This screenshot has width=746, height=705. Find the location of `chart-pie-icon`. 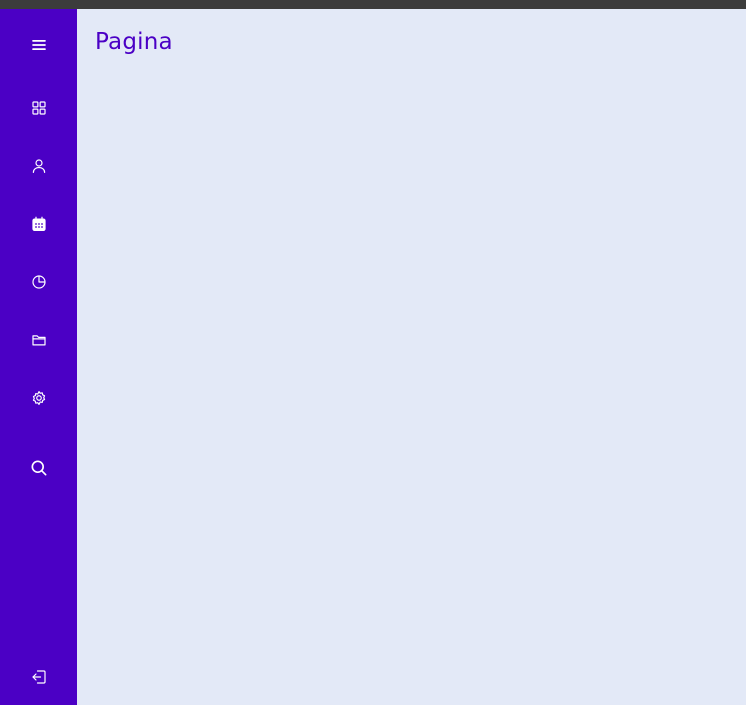

chart-pie-icon is located at coordinates (38, 282).